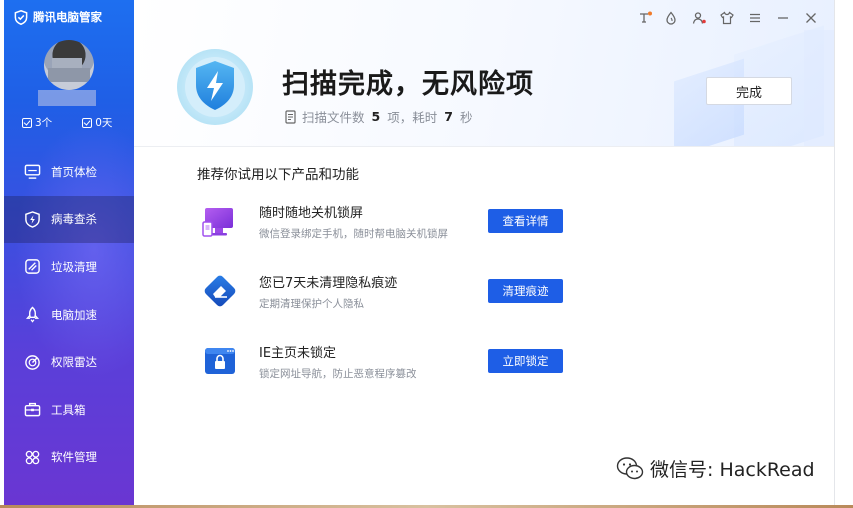 The image size is (853, 508). I want to click on recommend-item-title: 随时随地关机锁屏, so click(311, 213).